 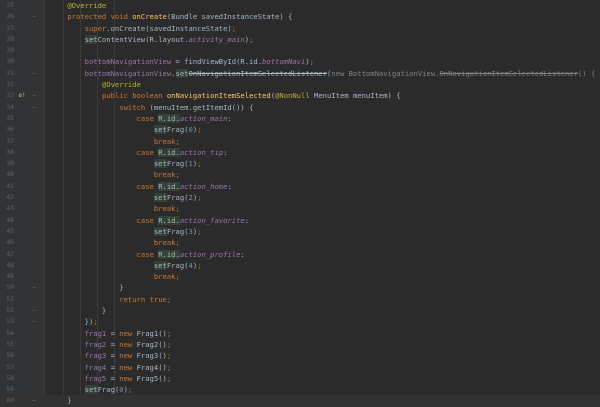 I want to click on code-line: 55 frag2 = new Frag2();, so click(x=300, y=344).